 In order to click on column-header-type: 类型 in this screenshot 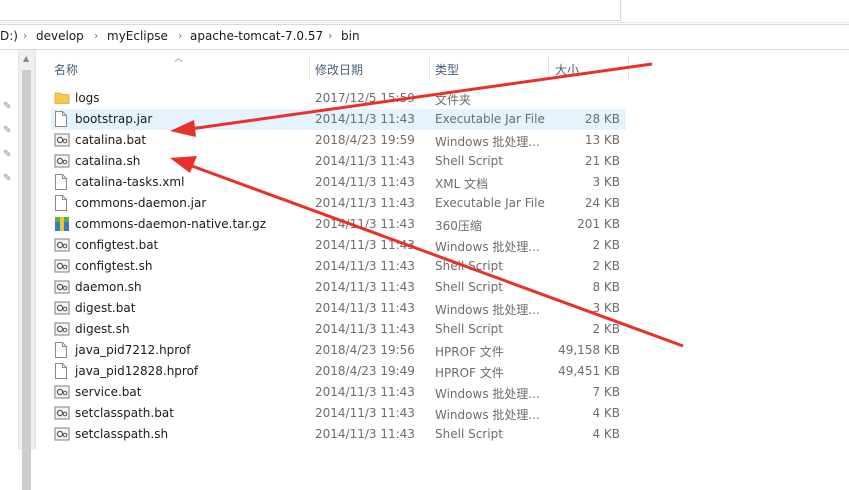, I will do `click(447, 73)`.